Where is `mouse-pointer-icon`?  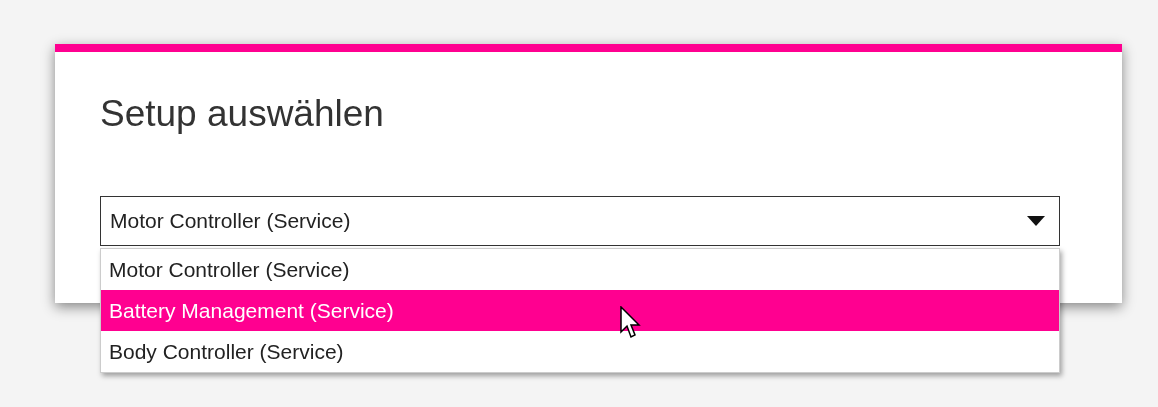
mouse-pointer-icon is located at coordinates (631, 323).